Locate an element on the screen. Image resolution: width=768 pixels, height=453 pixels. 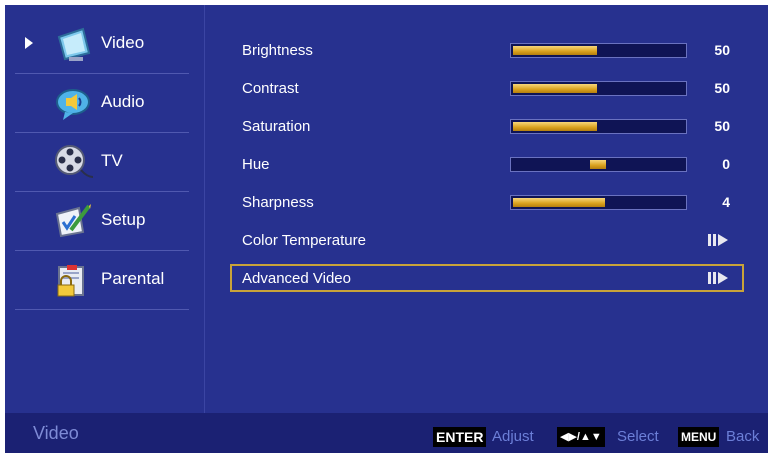
setting-row-advanced-video: Advanced Video is located at coordinates (487, 278).